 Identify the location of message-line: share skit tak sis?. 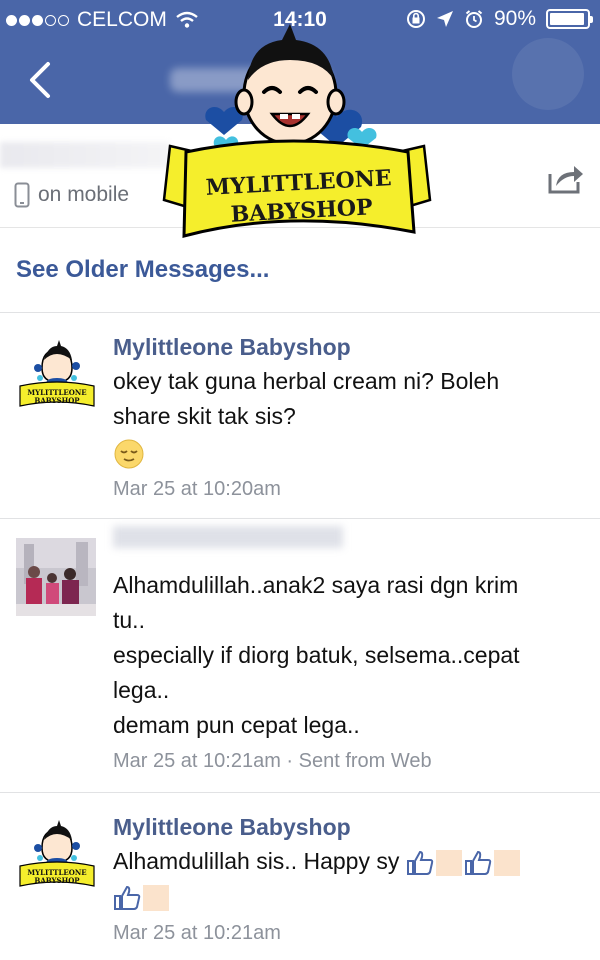
(204, 416).